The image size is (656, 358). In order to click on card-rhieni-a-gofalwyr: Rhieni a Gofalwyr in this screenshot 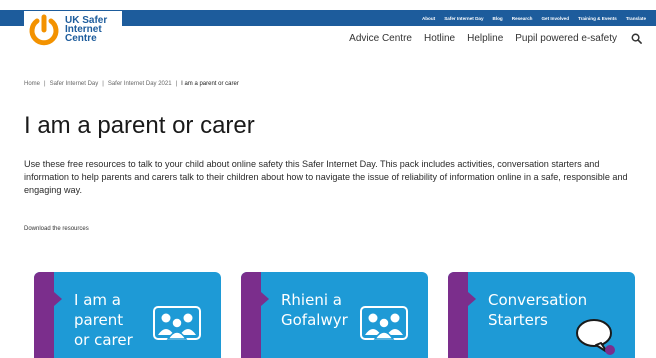, I will do `click(334, 315)`.